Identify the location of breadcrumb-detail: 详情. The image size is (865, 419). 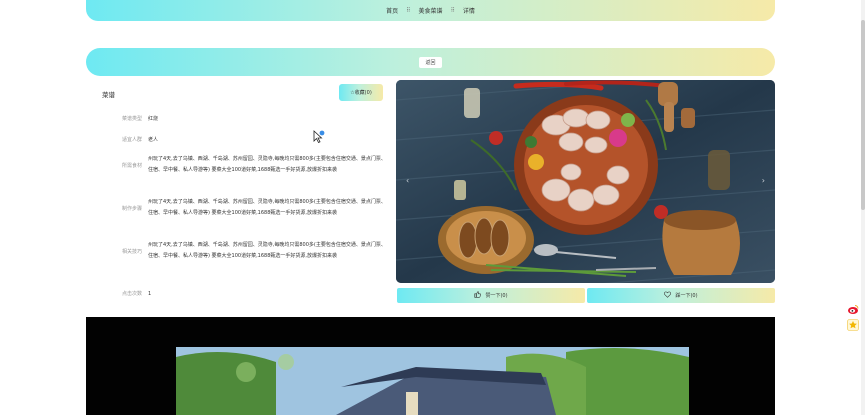
(468, 11).